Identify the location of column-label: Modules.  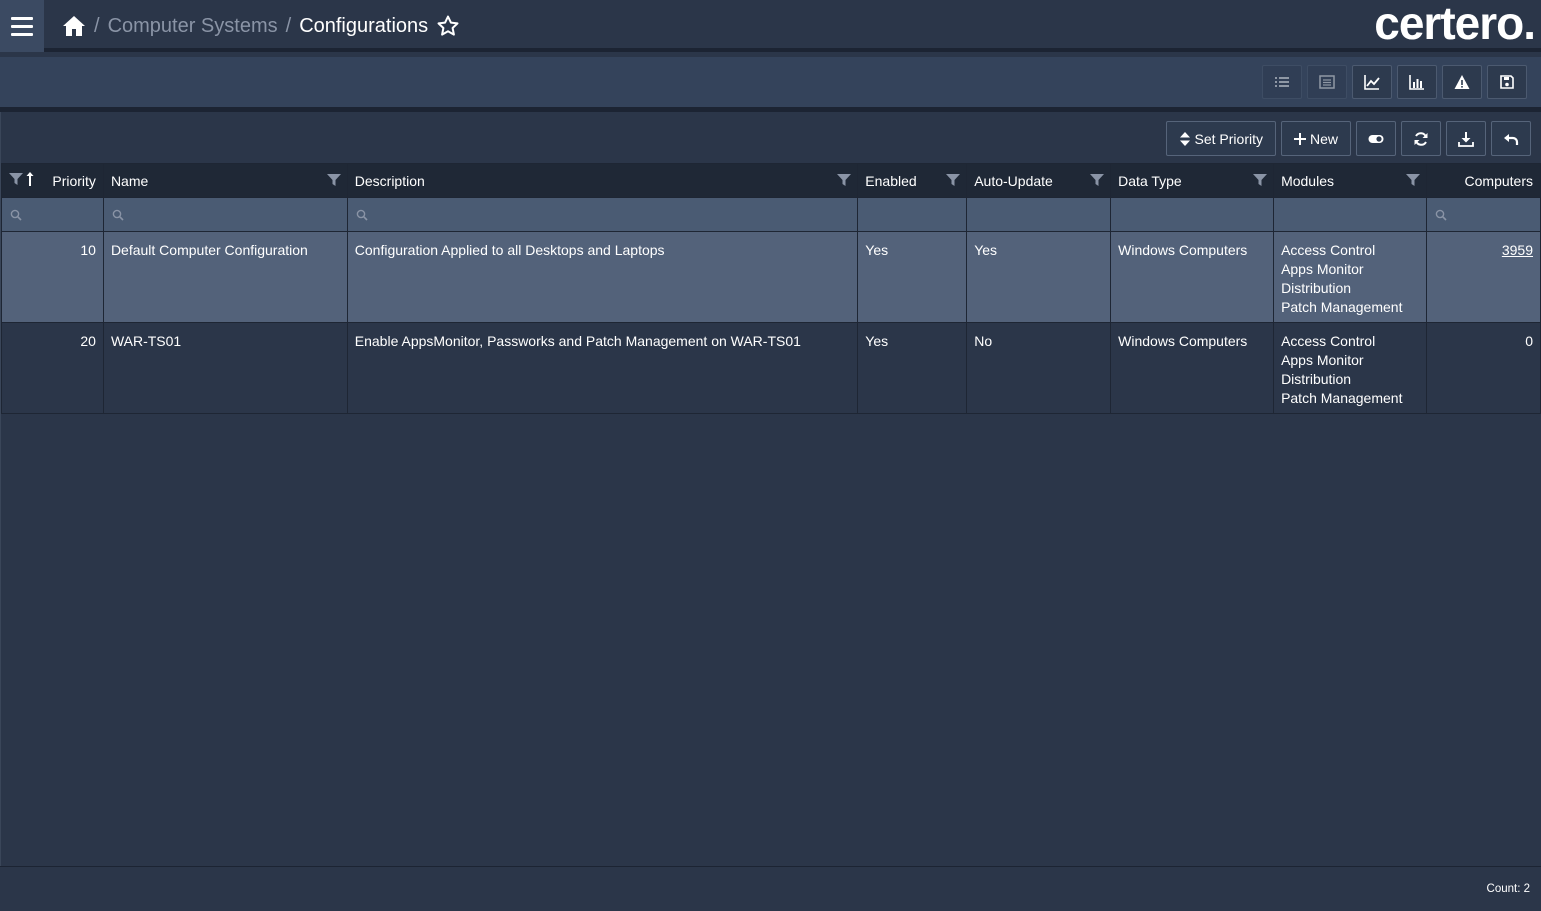
(1307, 180).